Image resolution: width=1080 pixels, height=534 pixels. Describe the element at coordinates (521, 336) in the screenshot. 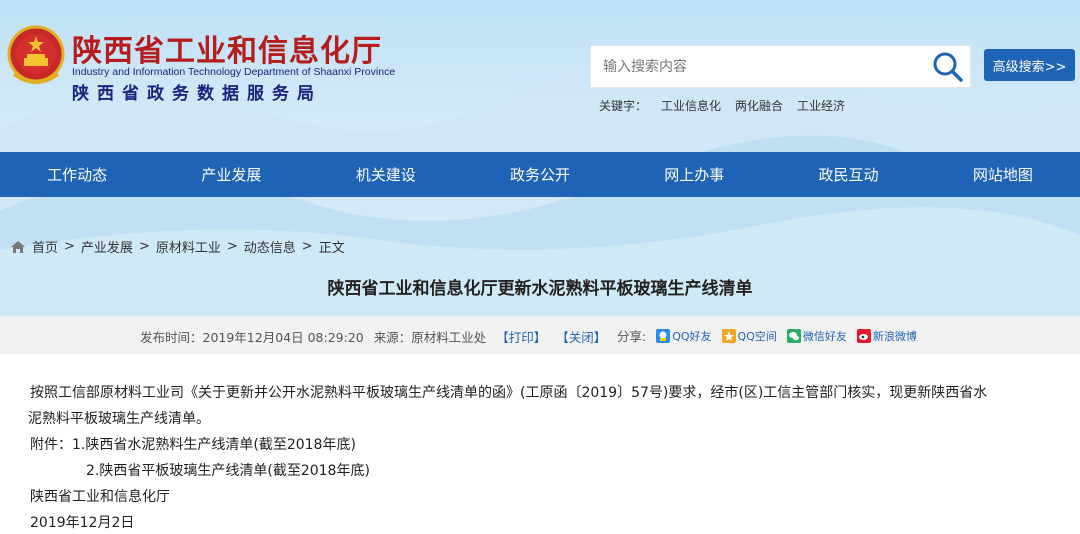

I see `print-link: 【打印】` at that location.